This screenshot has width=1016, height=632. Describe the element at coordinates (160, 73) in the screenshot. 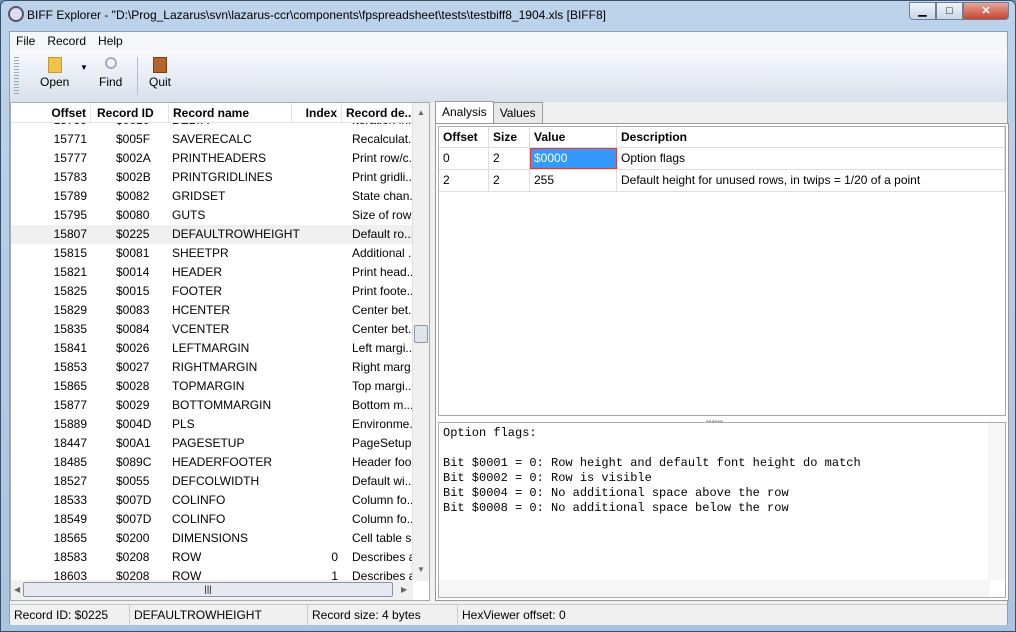

I see `quit-button: Quit` at that location.